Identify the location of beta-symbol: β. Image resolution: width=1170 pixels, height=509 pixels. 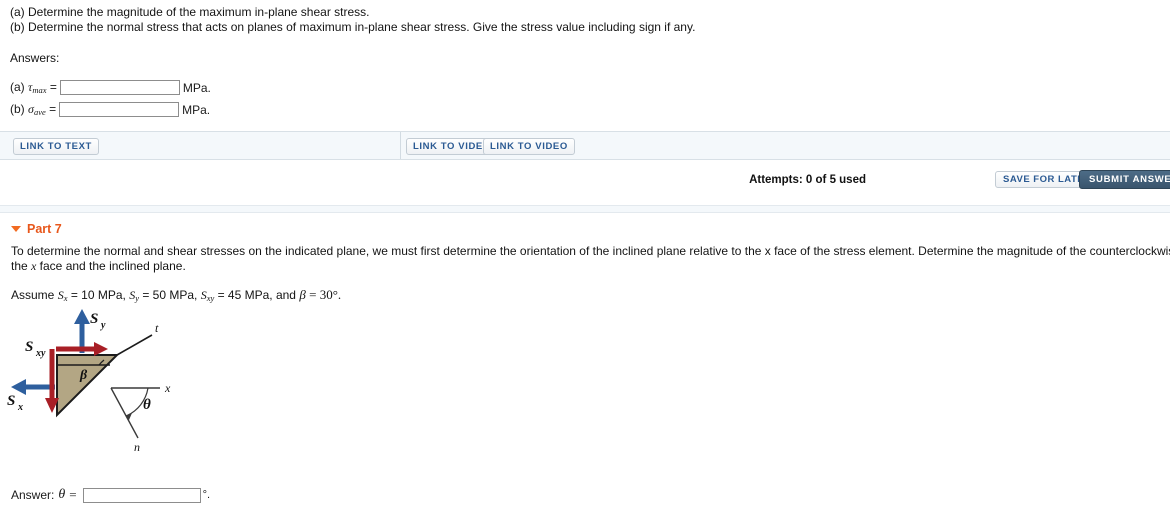
(302, 294).